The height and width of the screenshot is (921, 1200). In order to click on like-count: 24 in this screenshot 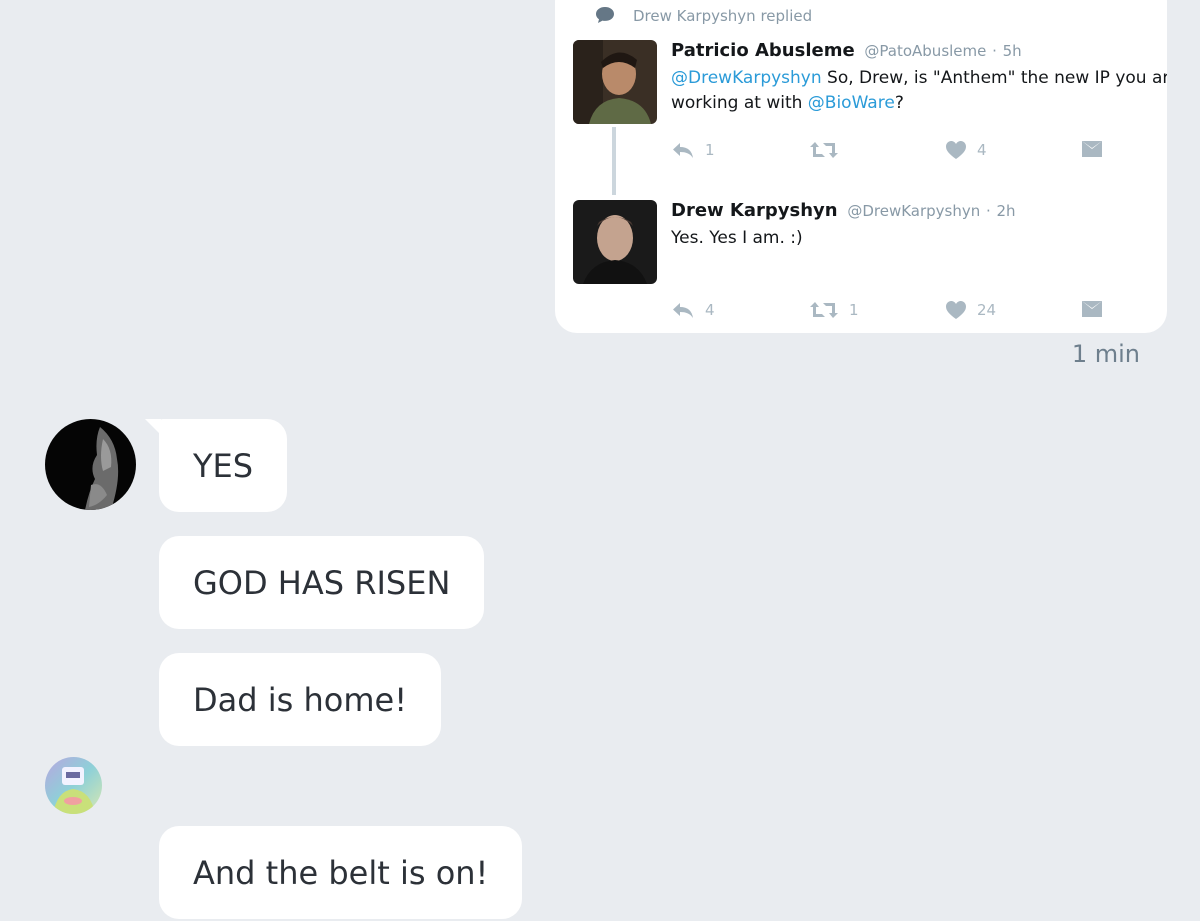, I will do `click(987, 310)`.